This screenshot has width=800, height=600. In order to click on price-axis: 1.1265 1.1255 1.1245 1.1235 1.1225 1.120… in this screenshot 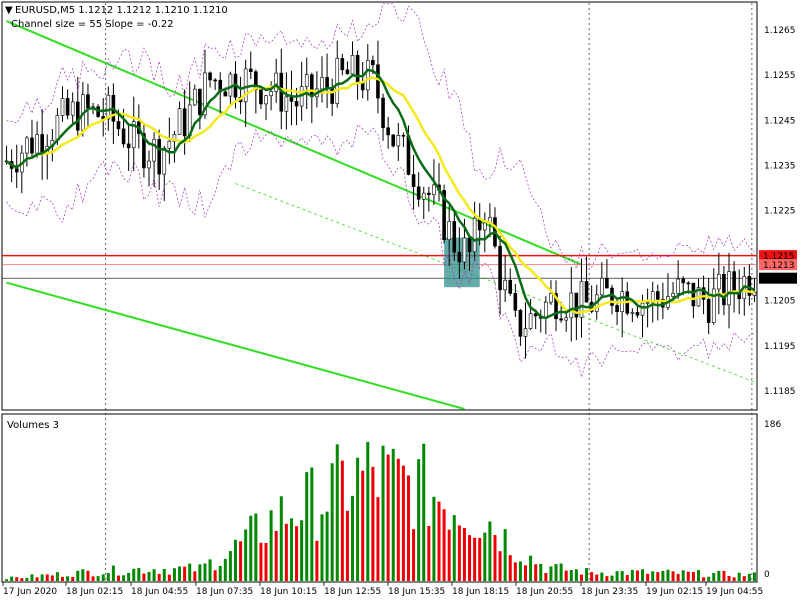, I will do `click(780, 211)`.